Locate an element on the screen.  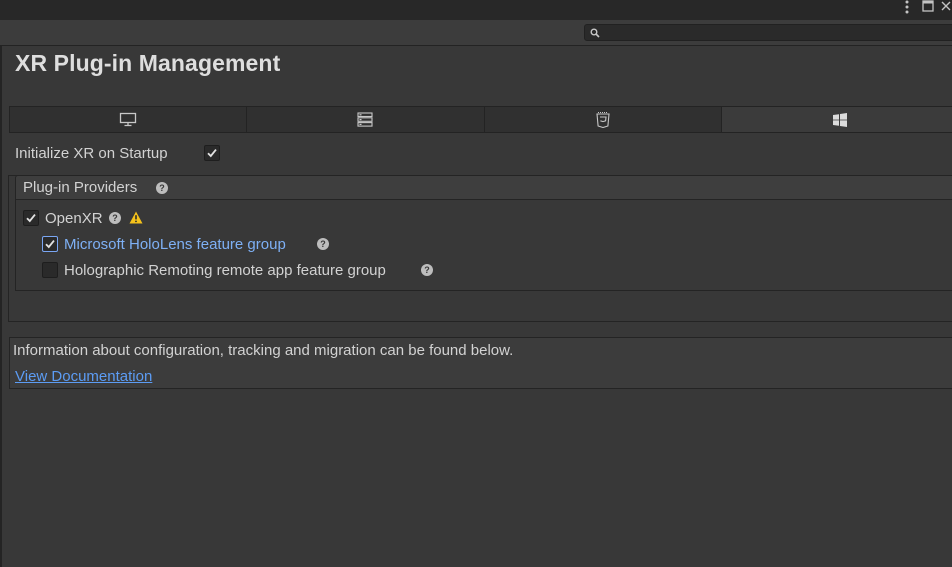
hololens-feature-group-checkbox is located at coordinates (50, 244).